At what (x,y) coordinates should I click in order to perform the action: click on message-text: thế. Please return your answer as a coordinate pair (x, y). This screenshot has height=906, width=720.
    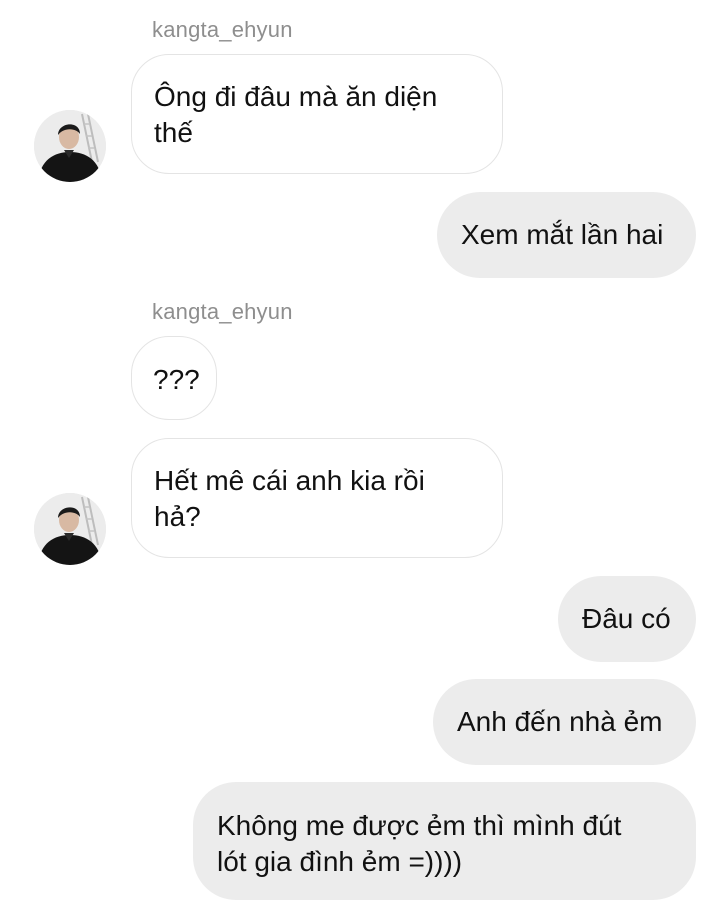
    Looking at the image, I should click on (173, 132).